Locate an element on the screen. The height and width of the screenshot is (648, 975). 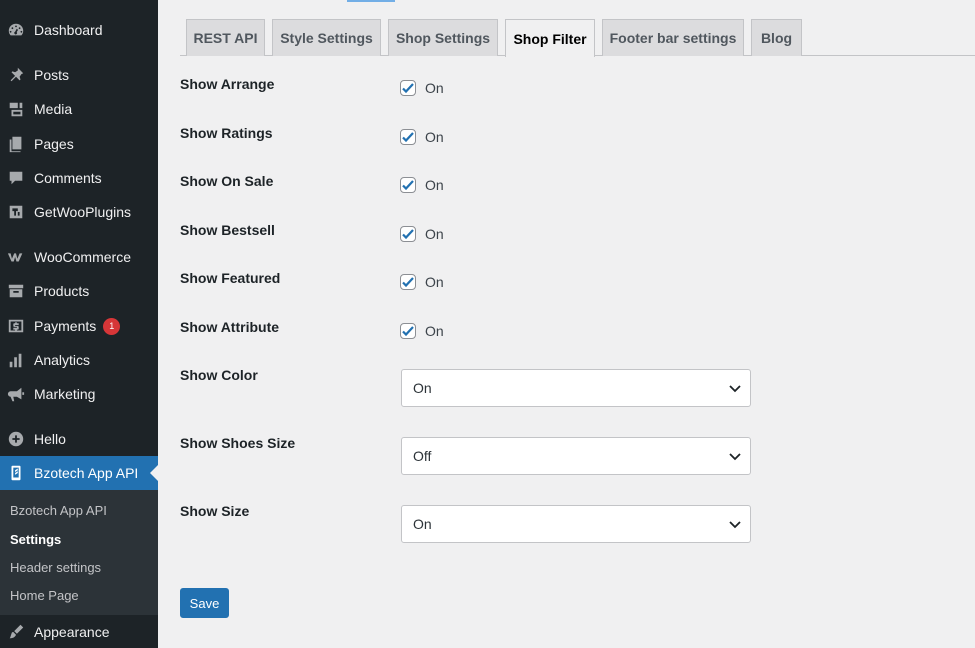
menu-label: Pages is located at coordinates (54, 144).